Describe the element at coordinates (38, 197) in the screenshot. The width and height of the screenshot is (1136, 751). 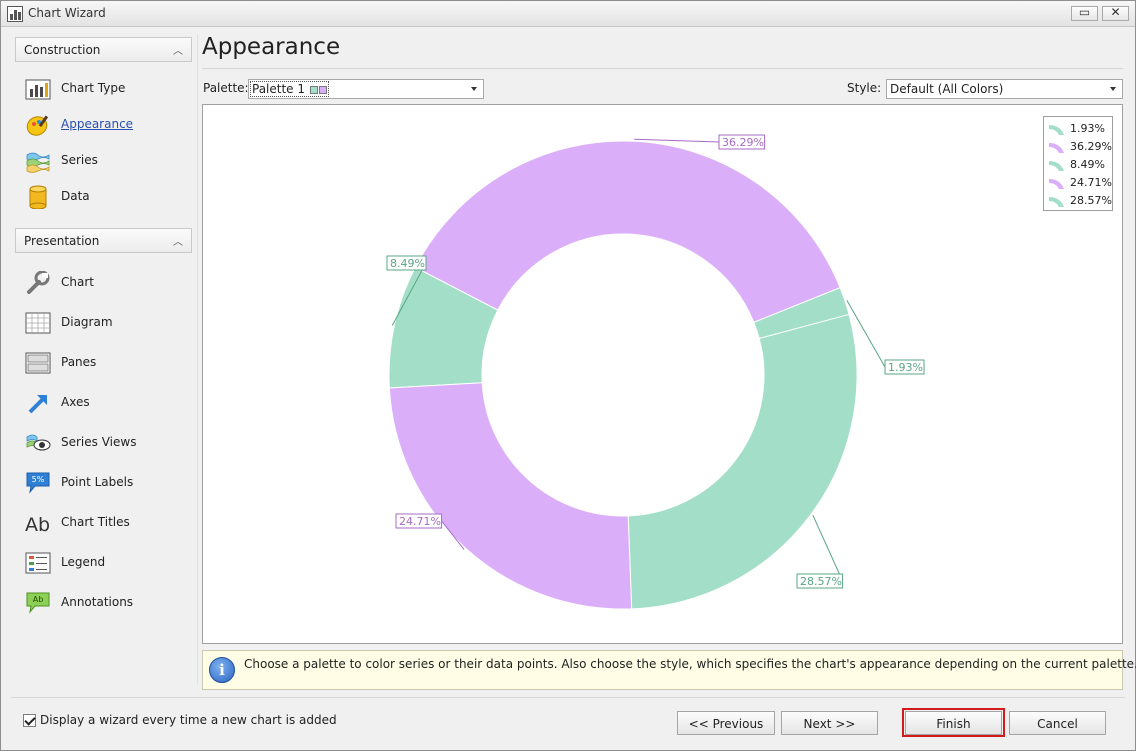
I see `database-icon` at that location.